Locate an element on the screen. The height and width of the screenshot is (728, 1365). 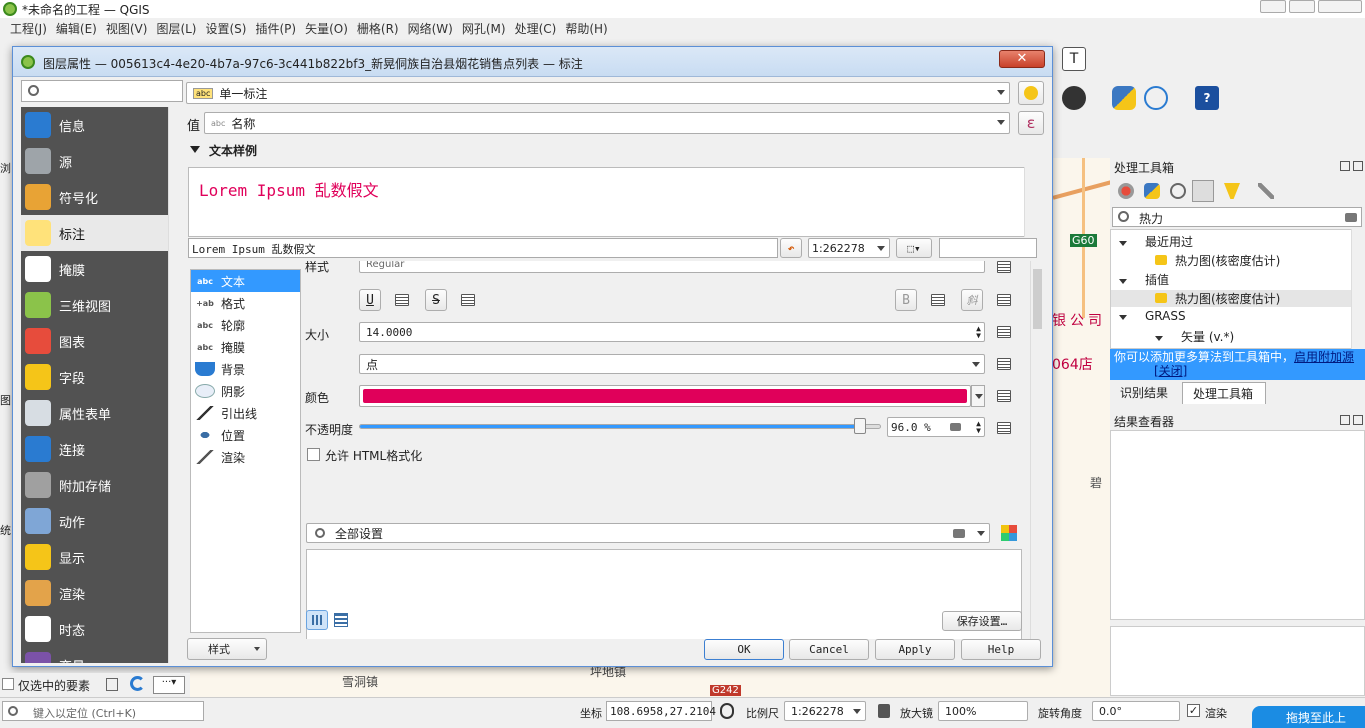
results-list is located at coordinates (1237, 525).